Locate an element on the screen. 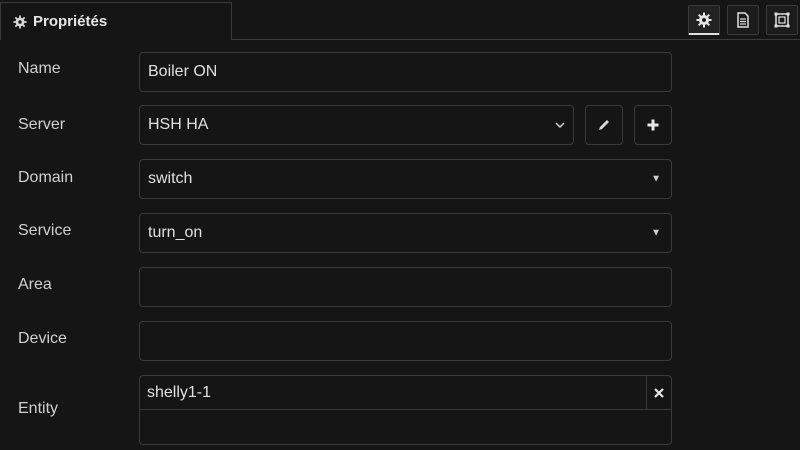 Image resolution: width=800 pixels, height=450 pixels. edit-server-button is located at coordinates (604, 125).